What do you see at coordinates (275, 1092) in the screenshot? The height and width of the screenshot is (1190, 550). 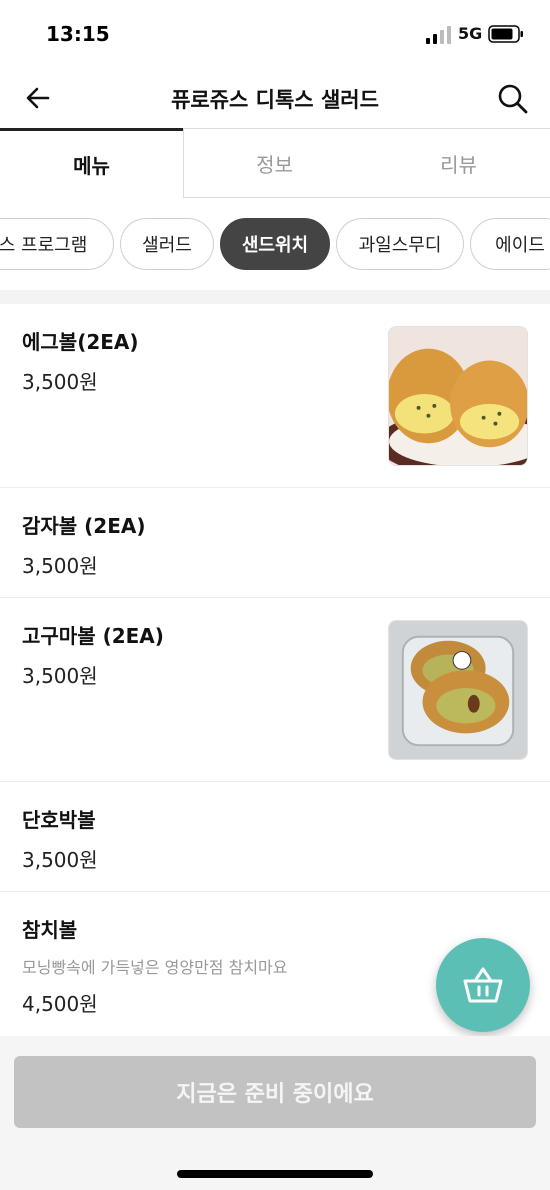 I see `order-button-disabled: 지금은 준비 중이에요` at bounding box center [275, 1092].